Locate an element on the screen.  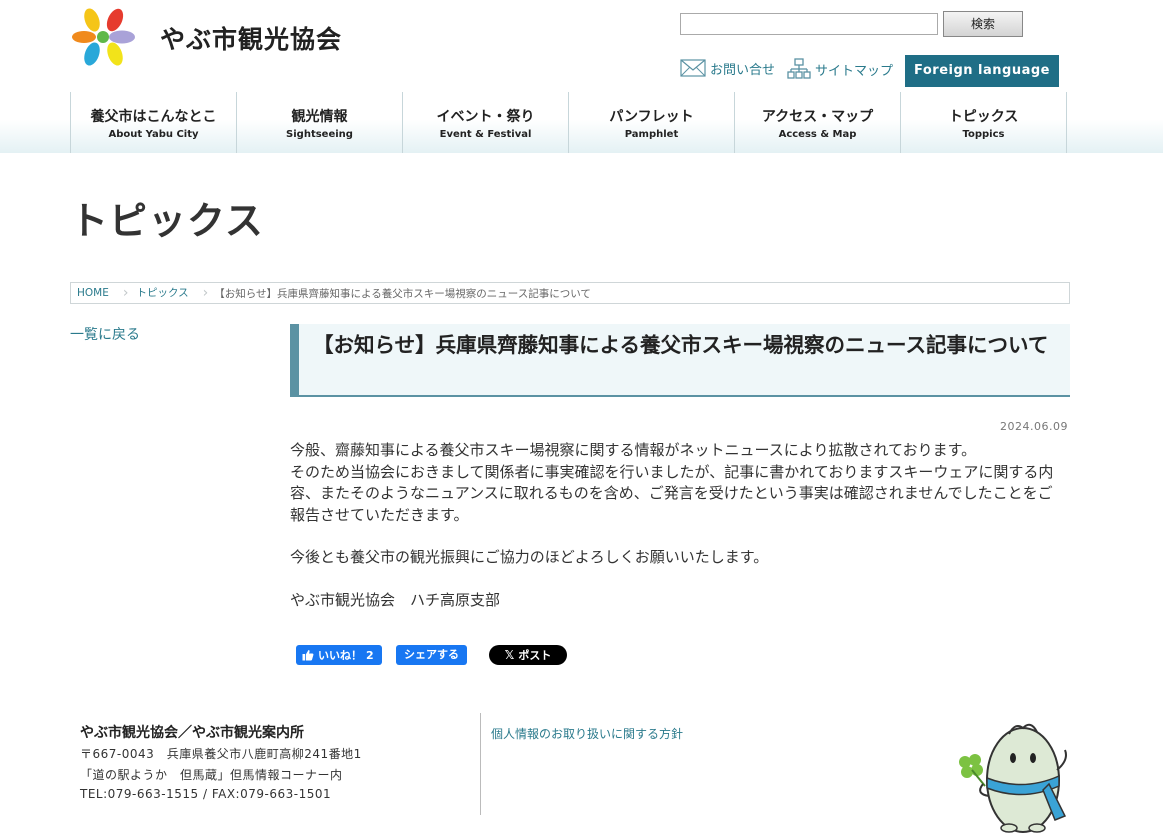
nav-label-en: Sightseeing is located at coordinates (319, 134).